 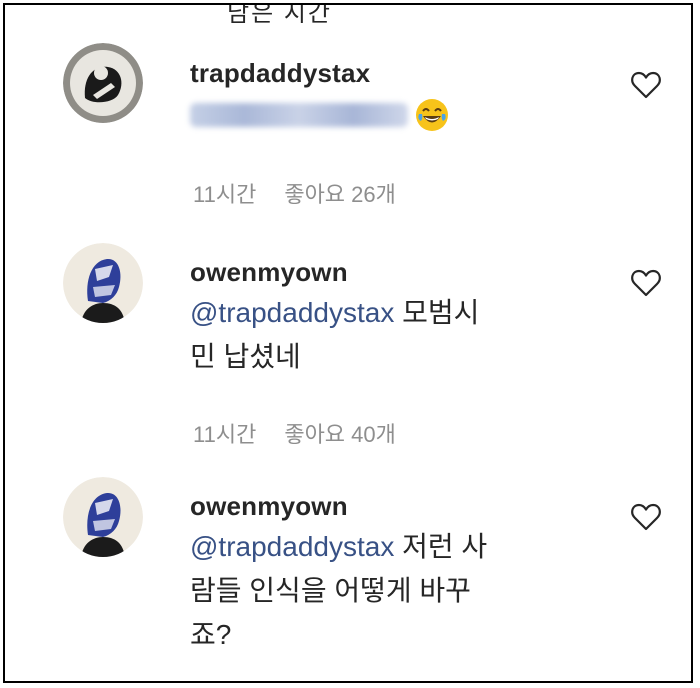 What do you see at coordinates (432, 114) in the screenshot?
I see `laughing-emoji-icon` at bounding box center [432, 114].